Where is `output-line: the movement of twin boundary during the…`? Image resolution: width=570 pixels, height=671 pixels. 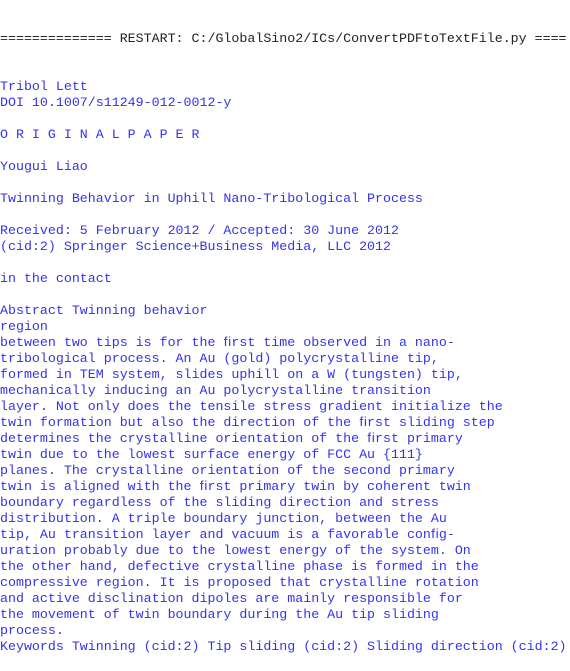 output-line: the movement of twin boundary during the… is located at coordinates (219, 614).